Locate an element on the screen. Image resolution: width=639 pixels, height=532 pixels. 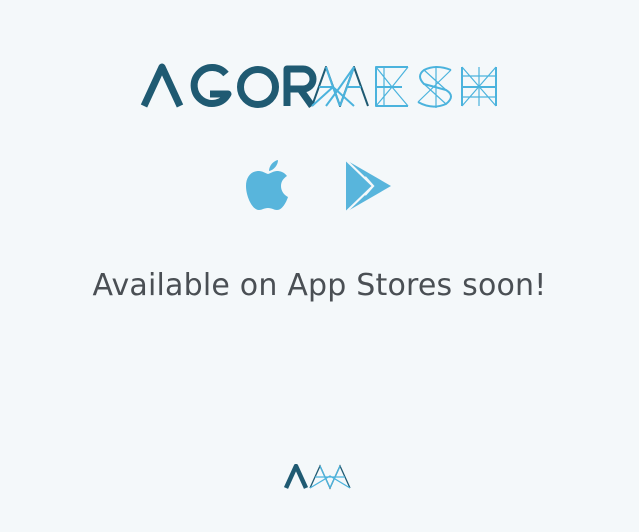
google-play-icon is located at coordinates (368, 186).